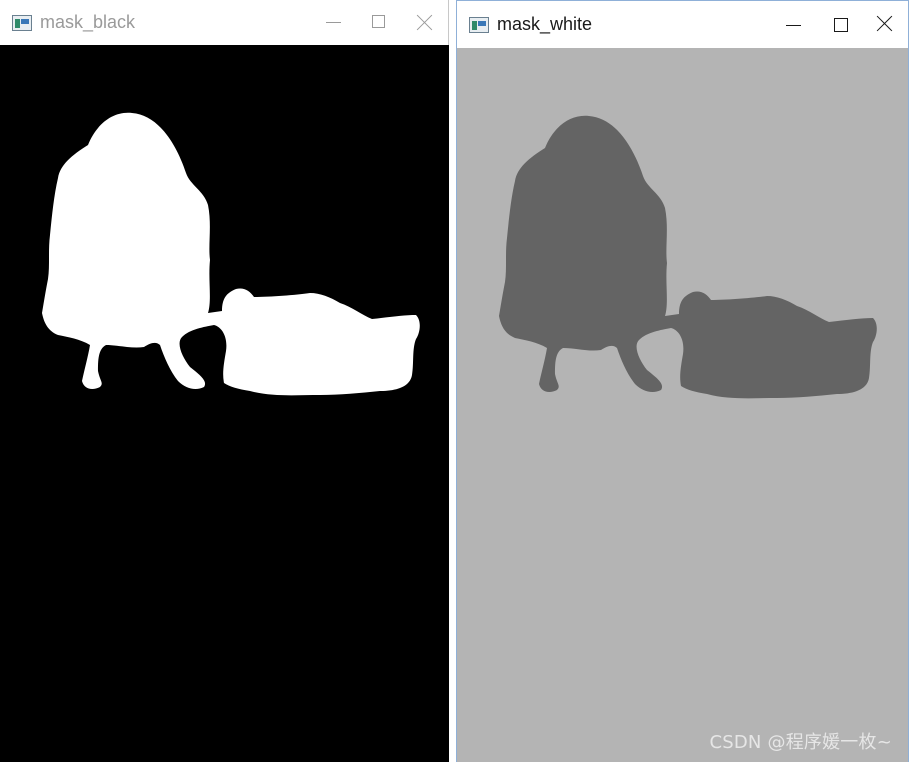 This screenshot has width=909, height=762. I want to click on watermark-text: CSDN @程序媛一枚~, so click(800, 742).